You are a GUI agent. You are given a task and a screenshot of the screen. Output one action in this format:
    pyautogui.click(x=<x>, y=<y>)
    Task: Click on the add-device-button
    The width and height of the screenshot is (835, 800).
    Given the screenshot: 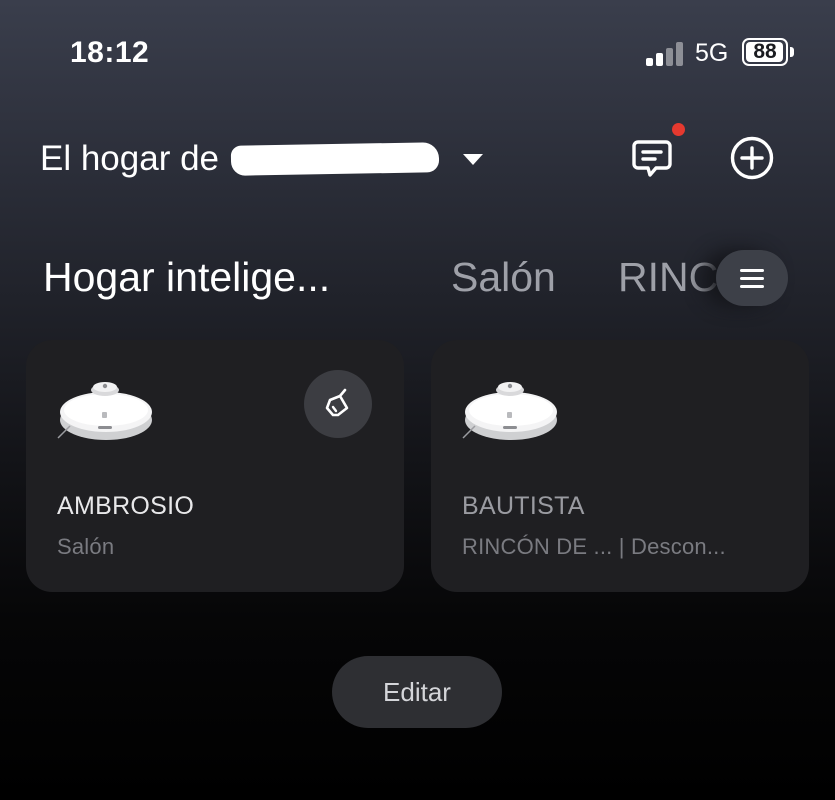 What is the action you would take?
    pyautogui.click(x=752, y=158)
    